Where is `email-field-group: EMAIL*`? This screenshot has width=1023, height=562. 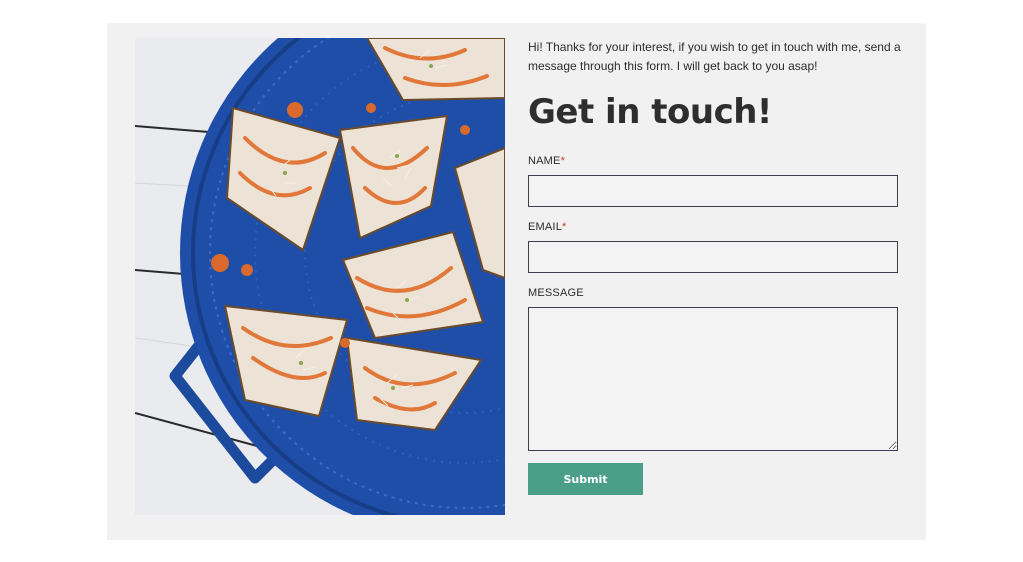 email-field-group: EMAIL* is located at coordinates (715, 247).